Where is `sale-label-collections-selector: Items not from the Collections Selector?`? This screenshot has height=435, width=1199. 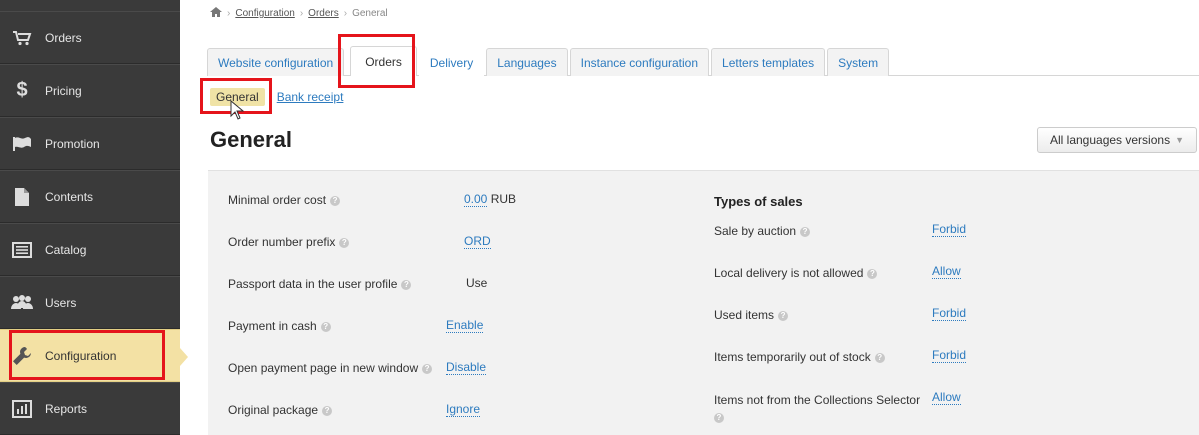 sale-label-collections-selector: Items not from the Collections Selector? is located at coordinates (817, 408).